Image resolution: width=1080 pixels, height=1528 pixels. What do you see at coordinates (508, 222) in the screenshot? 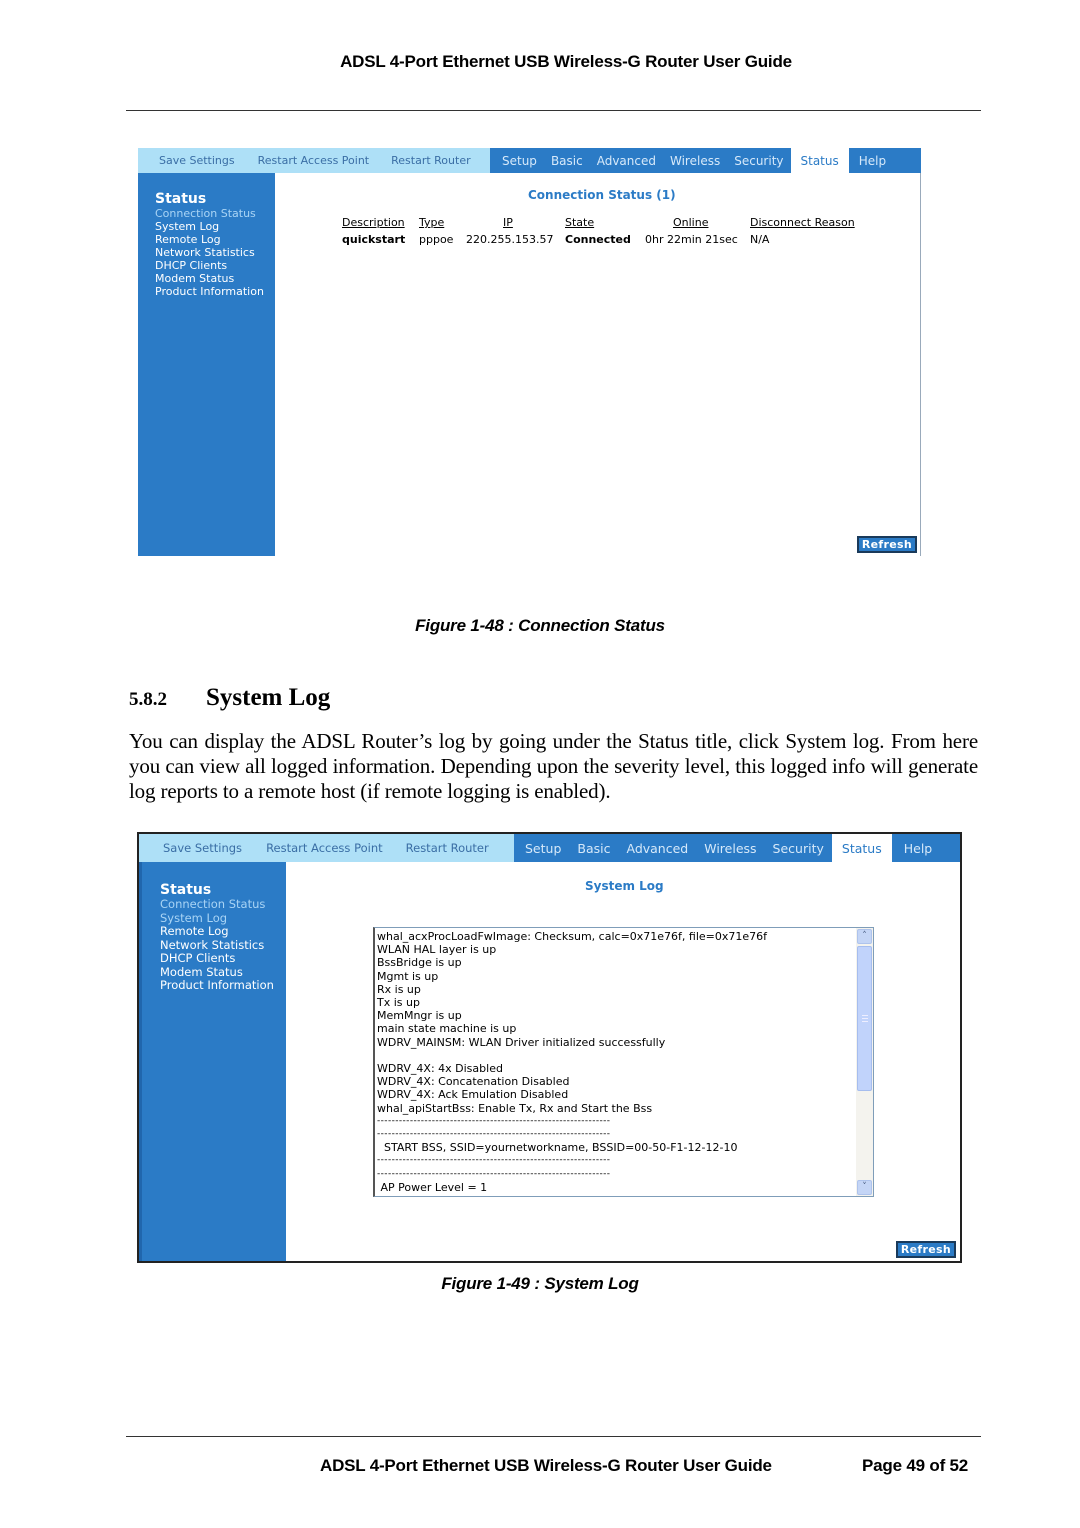
I see `col-ip: IP` at bounding box center [508, 222].